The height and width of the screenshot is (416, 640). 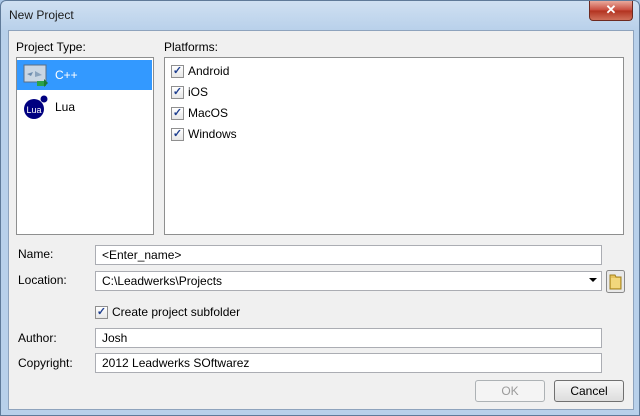 I want to click on ios-checkbox: ✓, so click(x=177, y=92).